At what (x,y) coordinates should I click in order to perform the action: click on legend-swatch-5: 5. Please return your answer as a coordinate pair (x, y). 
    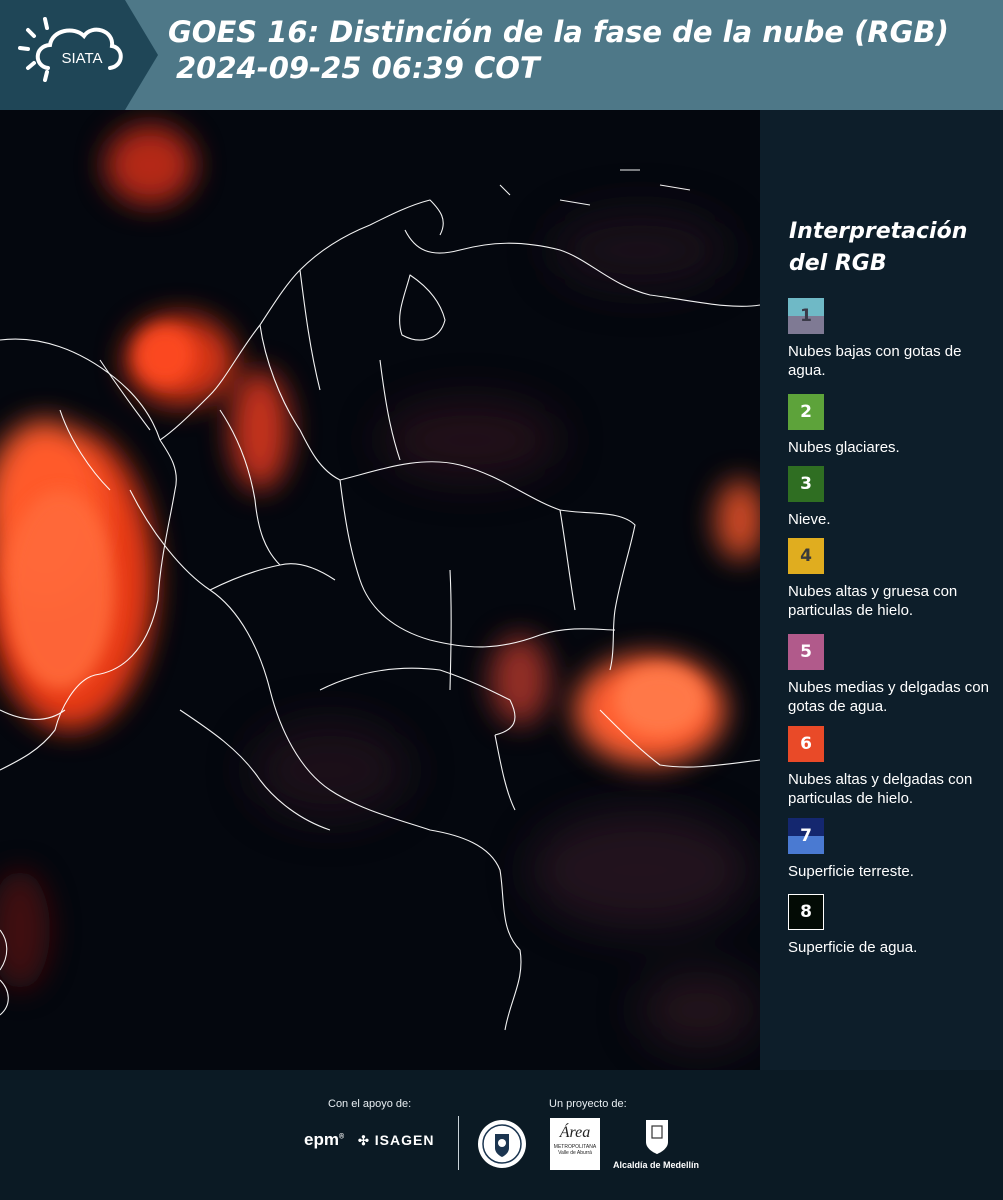
    Looking at the image, I should click on (806, 652).